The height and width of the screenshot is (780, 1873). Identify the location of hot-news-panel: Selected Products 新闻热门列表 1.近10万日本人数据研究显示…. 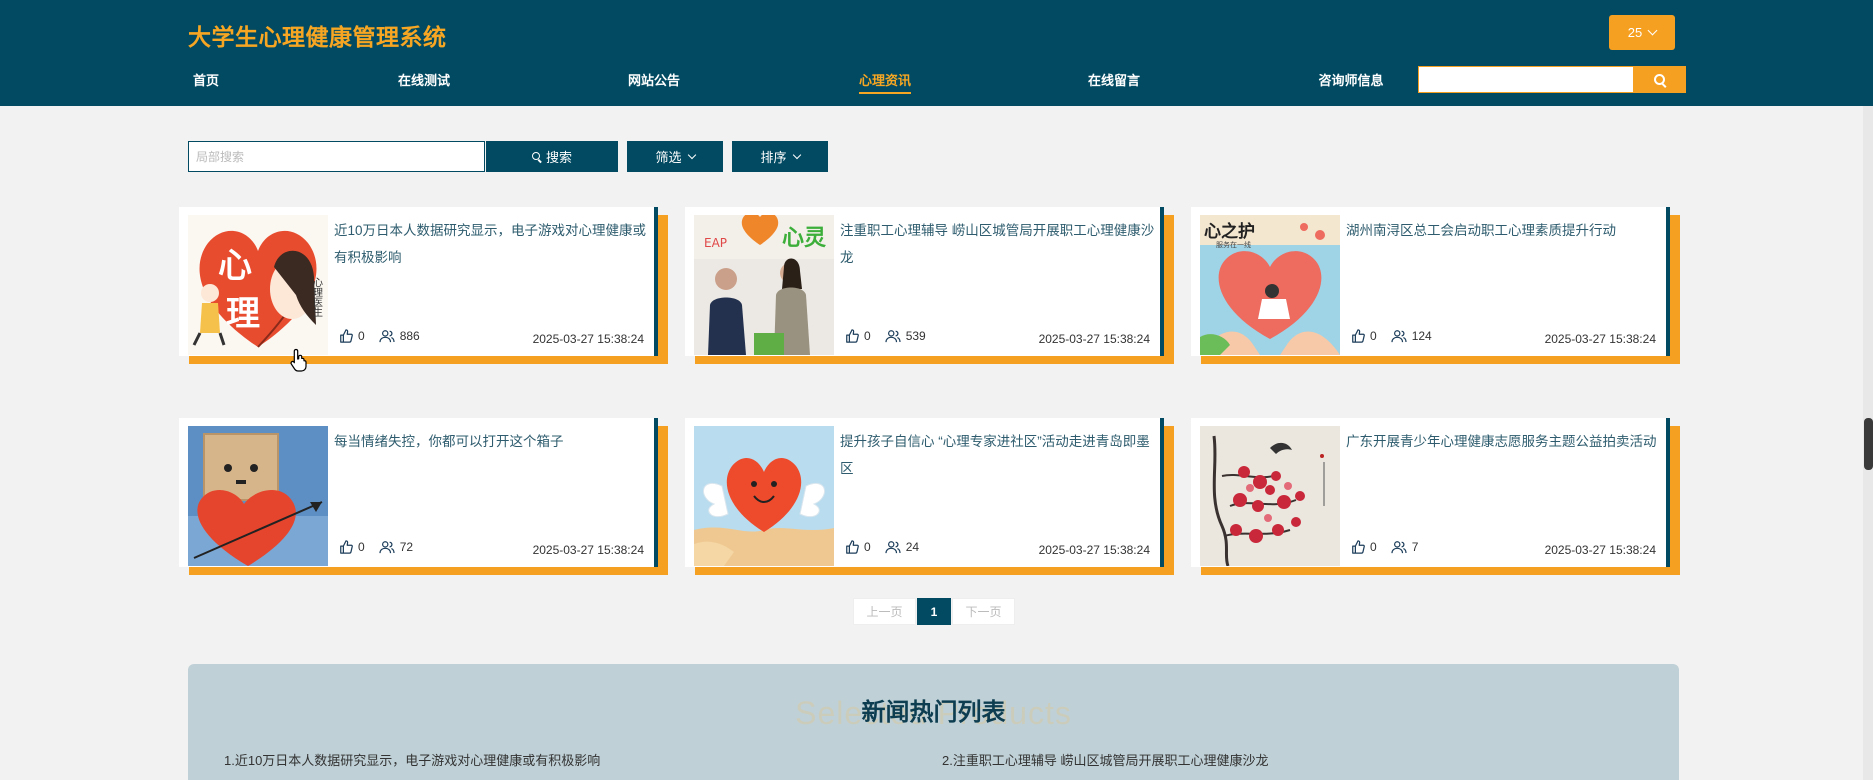
(933, 722).